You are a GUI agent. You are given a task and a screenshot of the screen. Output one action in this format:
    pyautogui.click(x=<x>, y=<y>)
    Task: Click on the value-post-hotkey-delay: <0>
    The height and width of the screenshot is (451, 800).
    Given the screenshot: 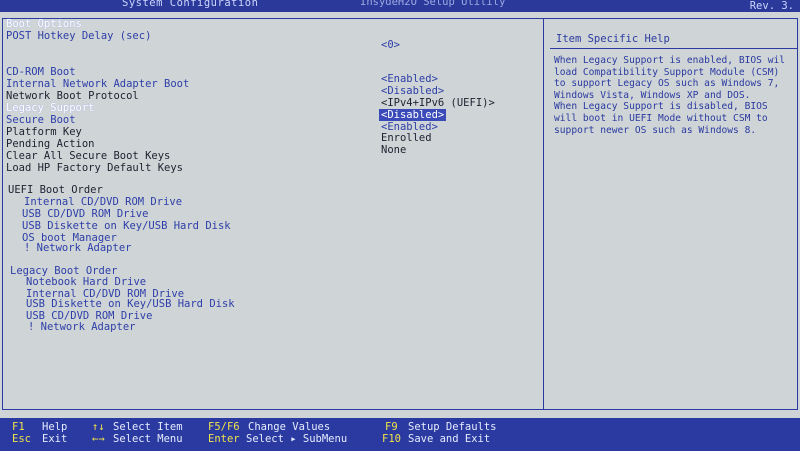 What is the action you would take?
    pyautogui.click(x=390, y=45)
    